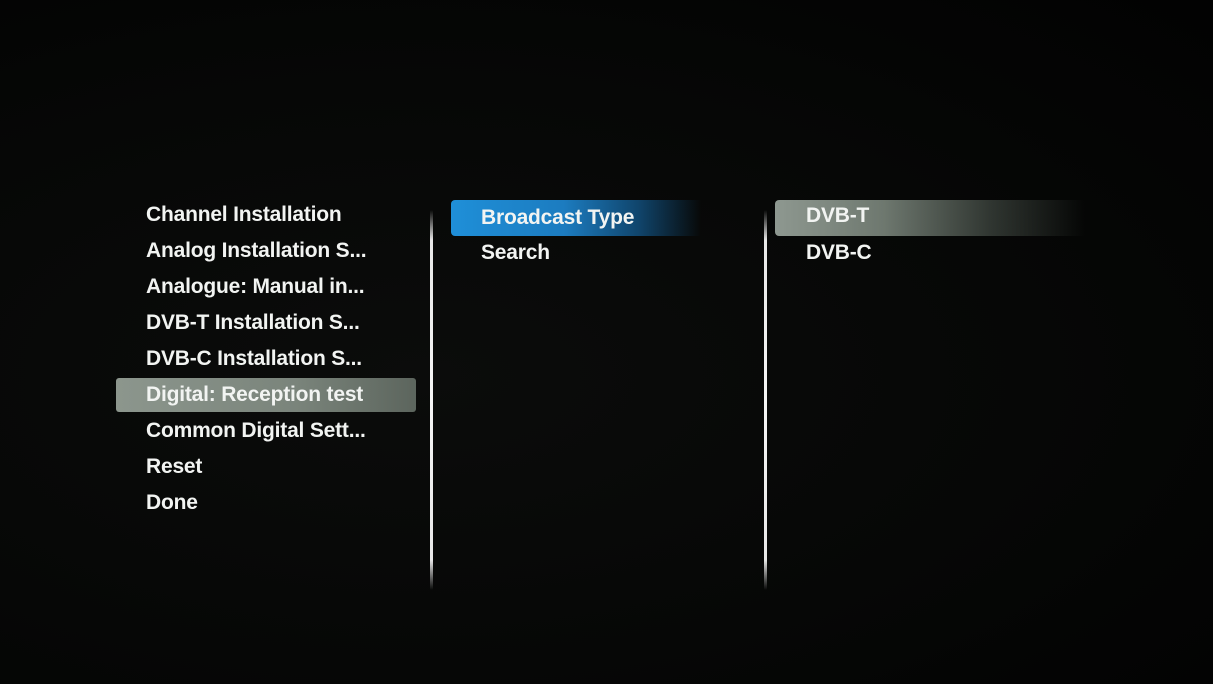 Image resolution: width=1213 pixels, height=684 pixels. Describe the element at coordinates (515, 253) in the screenshot. I see `menu-item-search: Search` at that location.